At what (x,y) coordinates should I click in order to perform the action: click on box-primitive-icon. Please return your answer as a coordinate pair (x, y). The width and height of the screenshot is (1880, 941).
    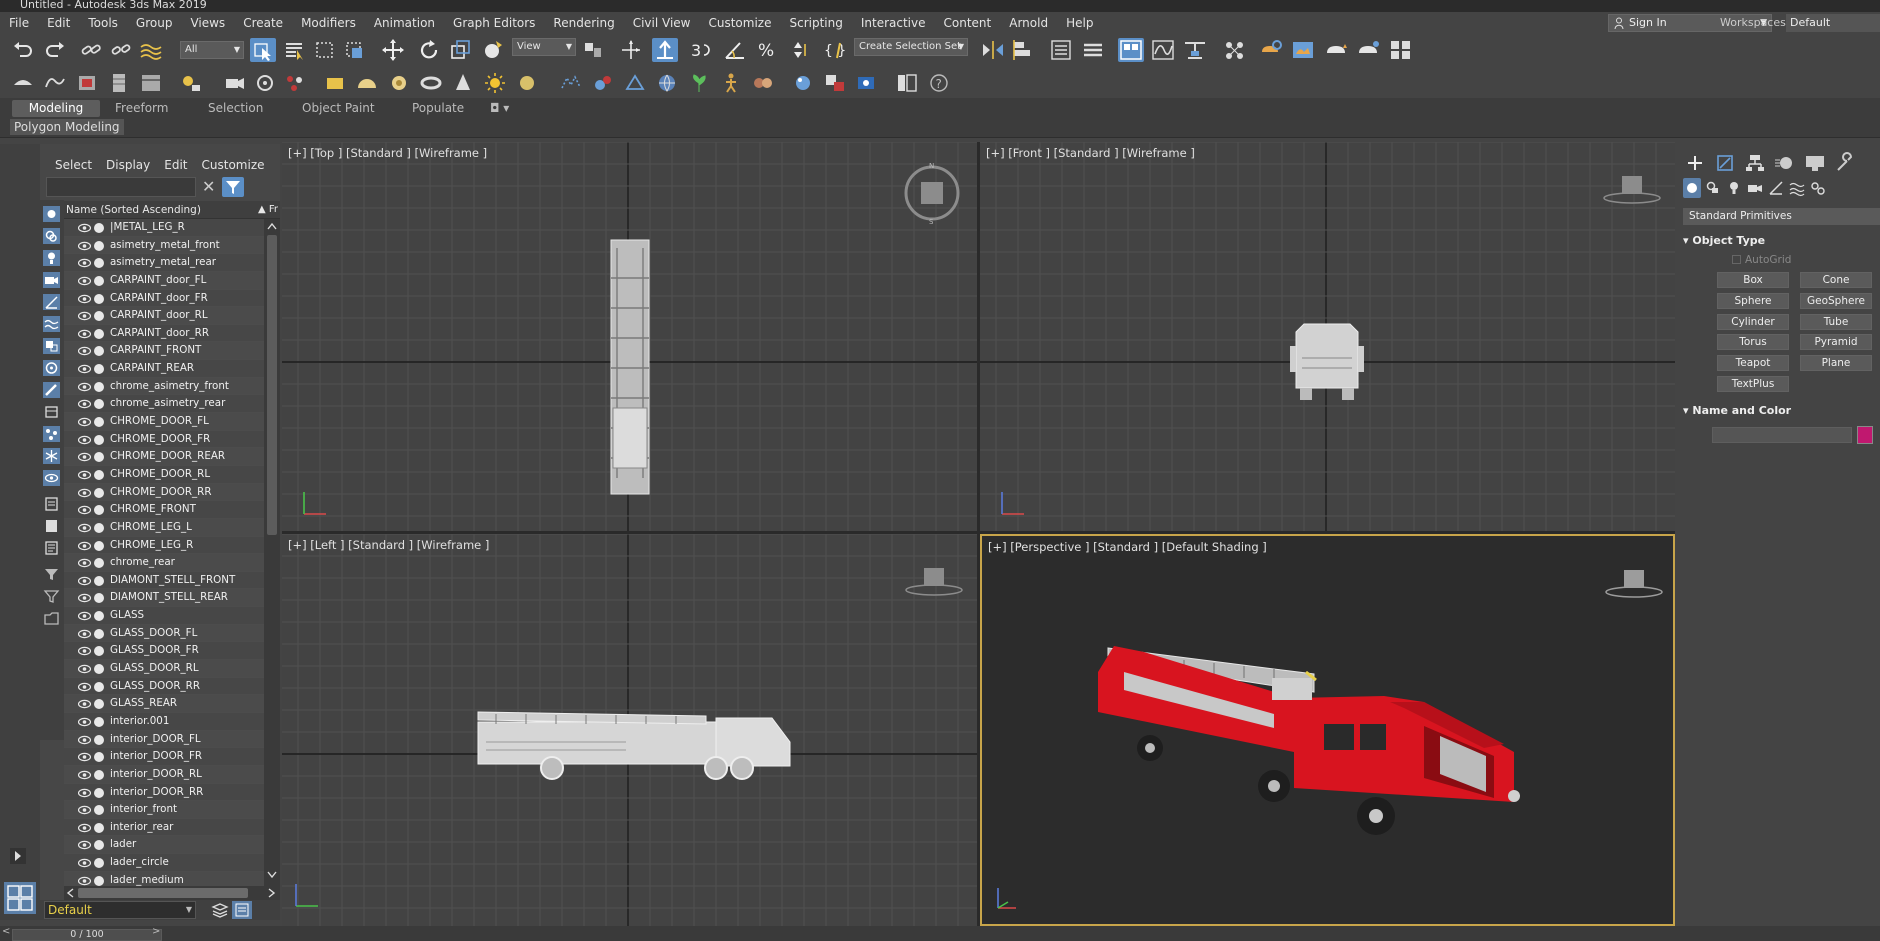
    Looking at the image, I should click on (335, 83).